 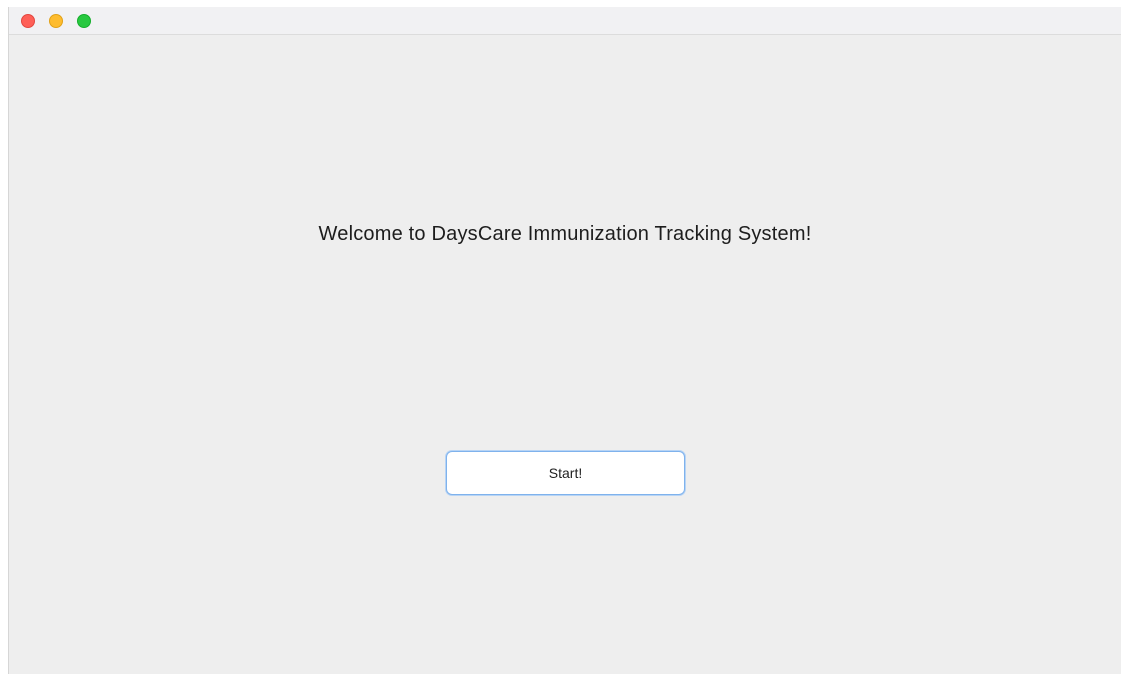 What do you see at coordinates (565, 21) in the screenshot?
I see `title-bar` at bounding box center [565, 21].